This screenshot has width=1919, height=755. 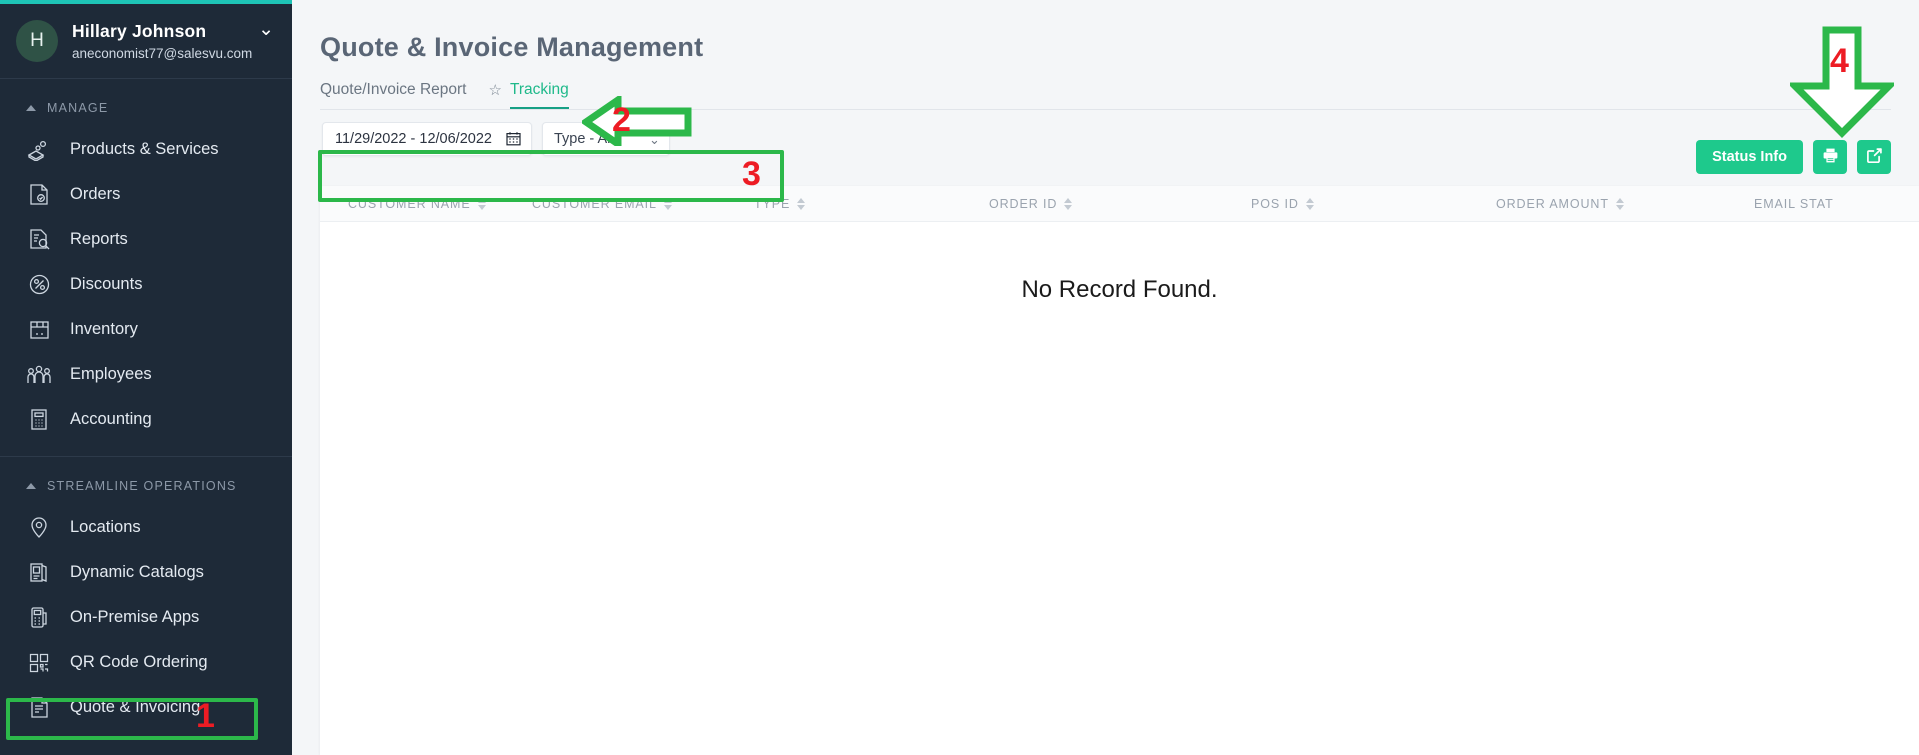 What do you see at coordinates (1105, 86) in the screenshot?
I see `tab-bar: Quote/Invoice Report ☆ Tracking` at bounding box center [1105, 86].